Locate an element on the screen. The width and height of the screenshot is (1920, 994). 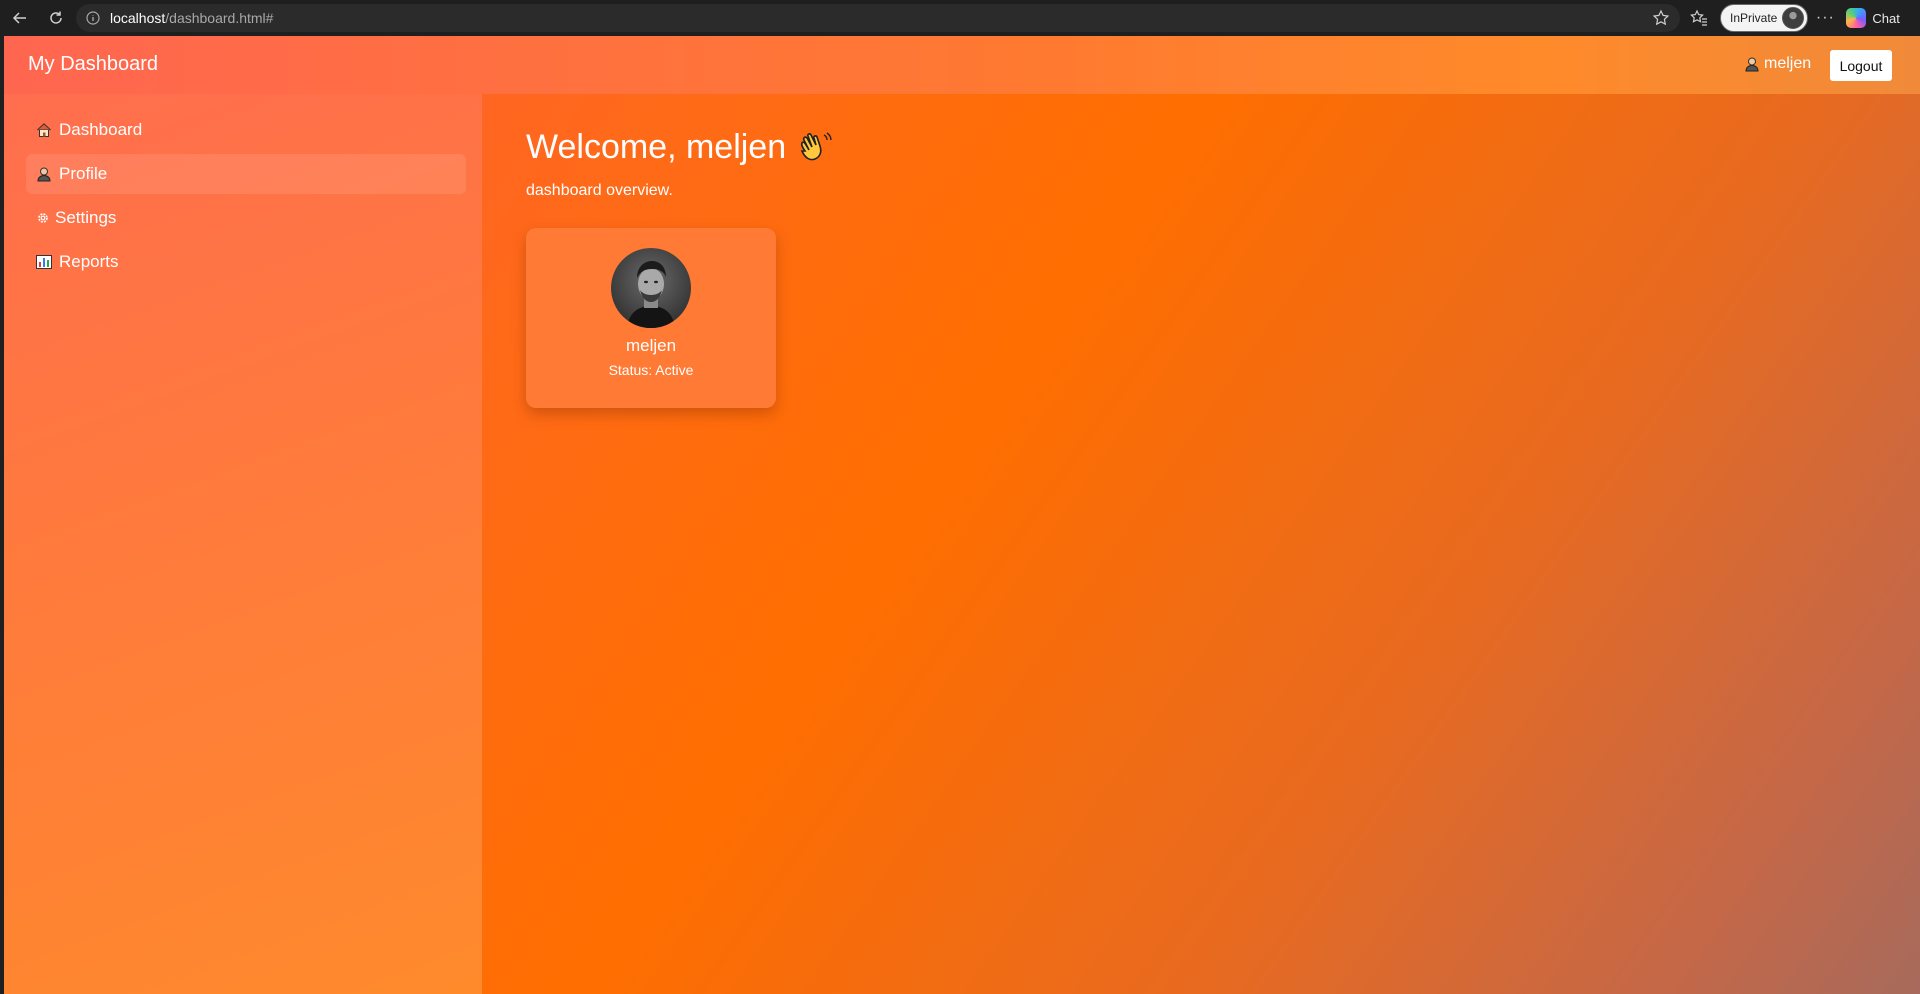
info-icon is located at coordinates (93, 18).